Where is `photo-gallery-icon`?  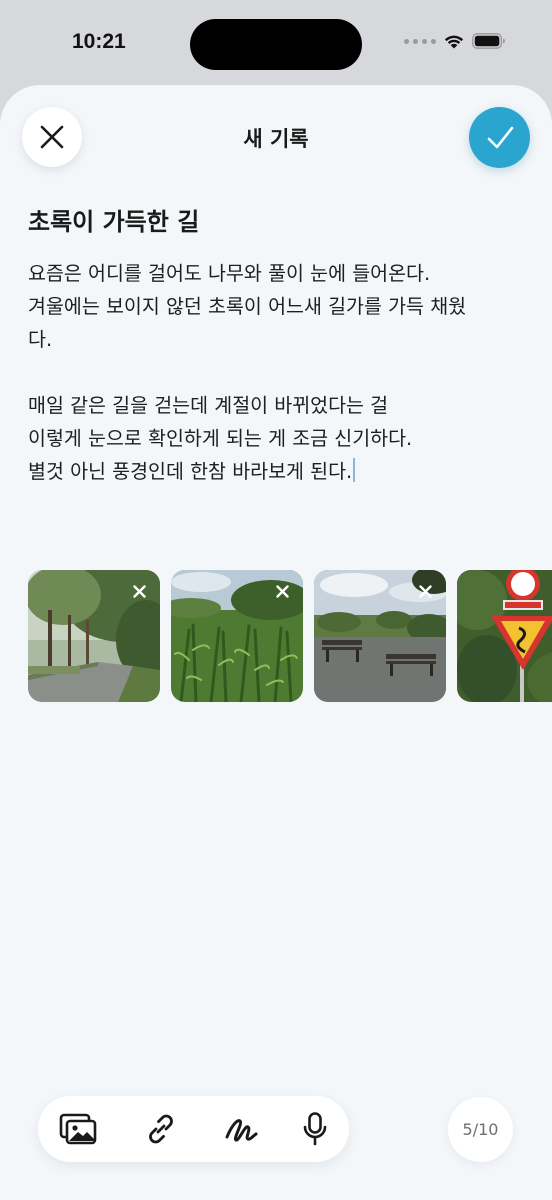
photo-gallery-icon is located at coordinates (78, 1129).